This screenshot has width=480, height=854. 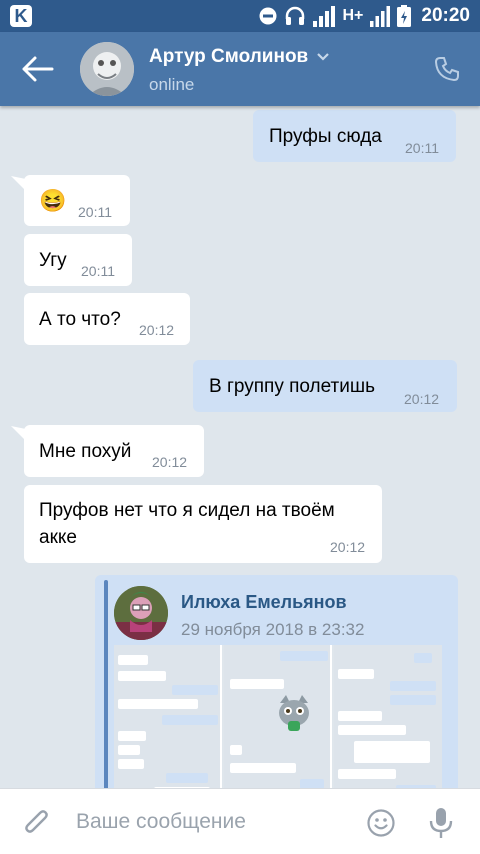 I want to click on message-composer, so click(x=240, y=821).